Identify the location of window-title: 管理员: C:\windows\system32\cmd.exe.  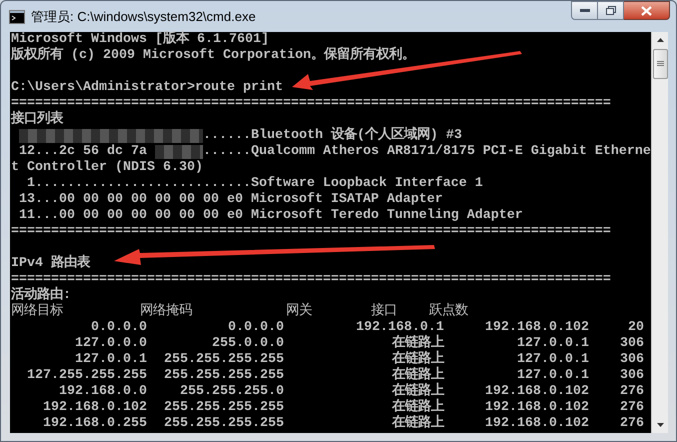
(143, 17).